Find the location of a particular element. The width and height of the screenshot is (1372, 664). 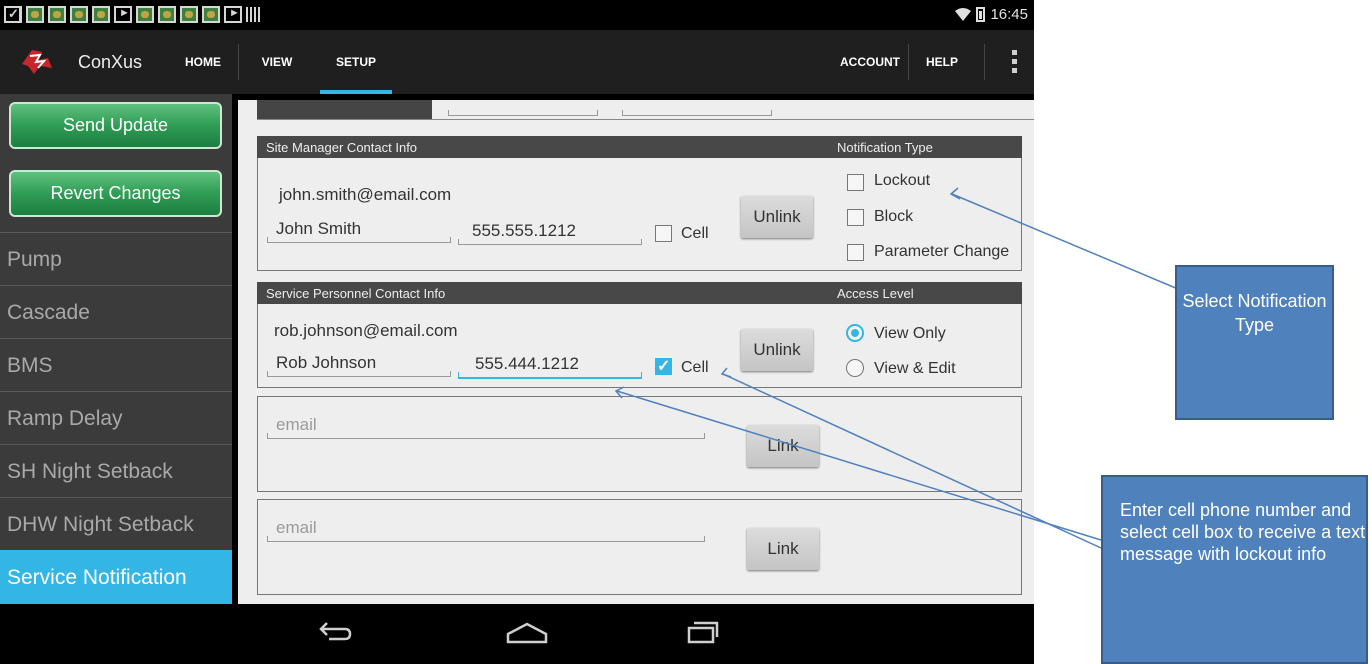

sidebar-item-cascade: Cascade is located at coordinates (116, 311).